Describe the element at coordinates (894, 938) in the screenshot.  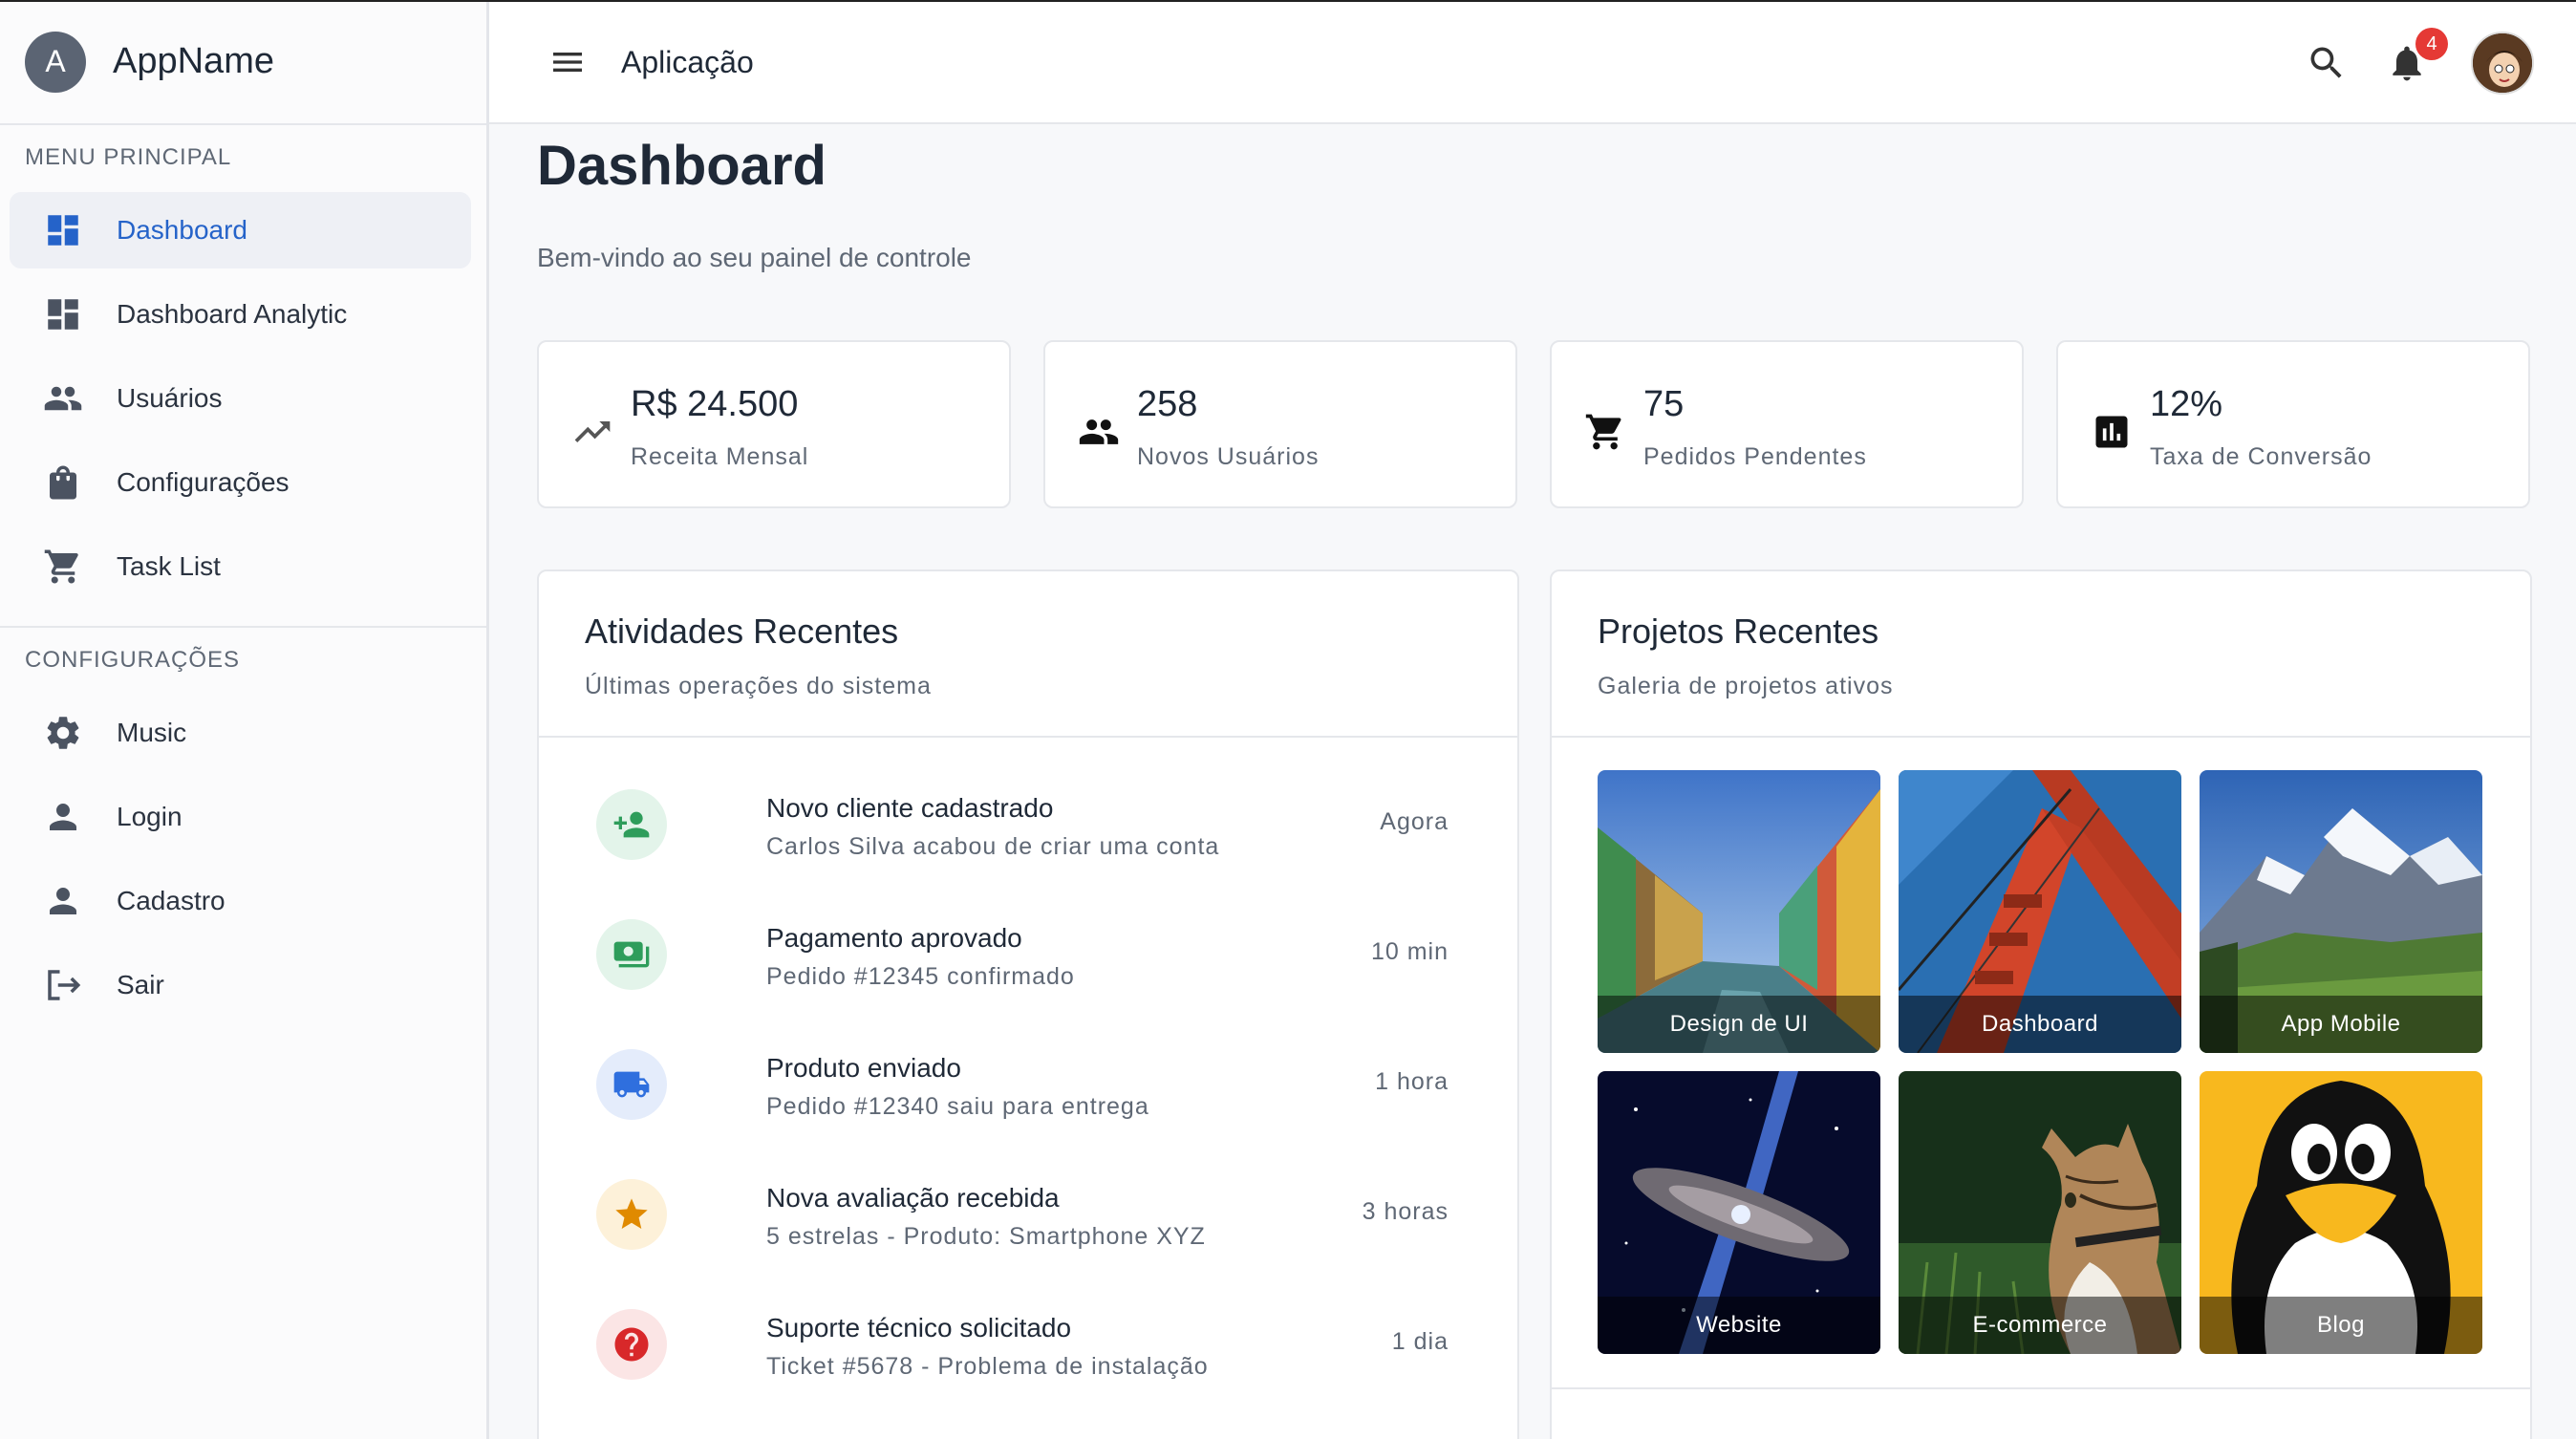
I see `activity-title: Pagamento aprovado` at that location.